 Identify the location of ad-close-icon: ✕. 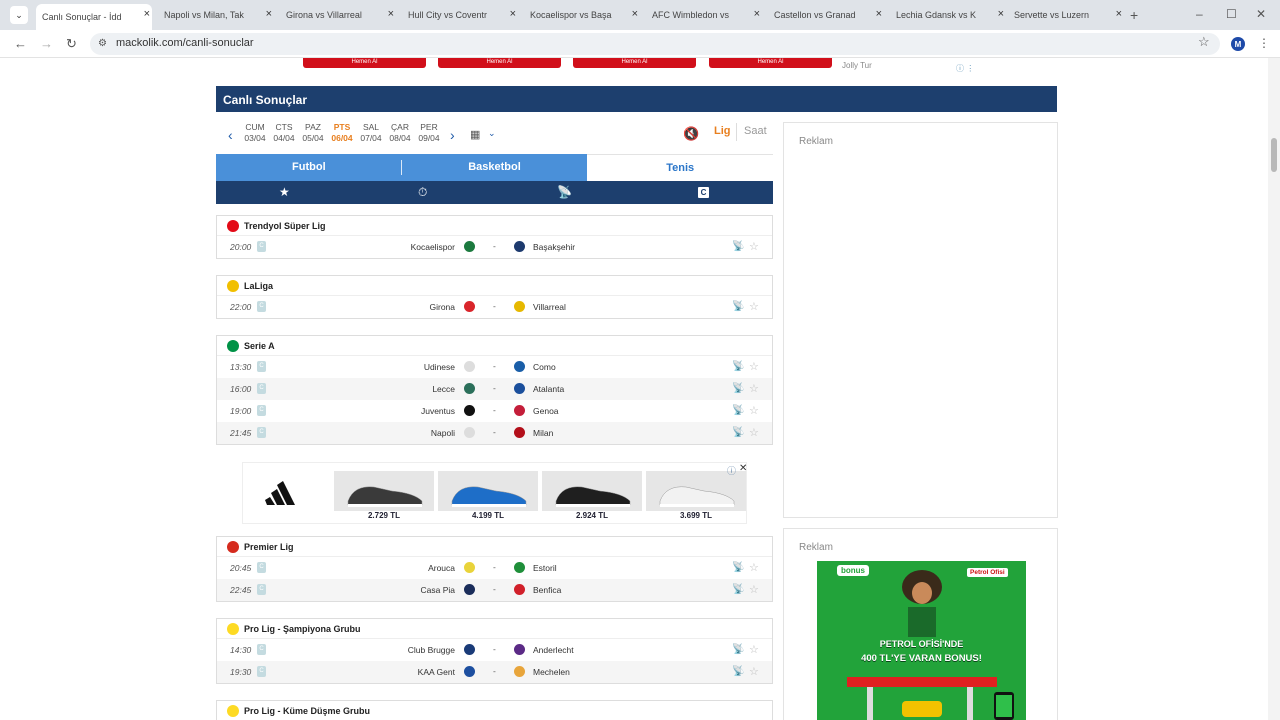
(743, 468).